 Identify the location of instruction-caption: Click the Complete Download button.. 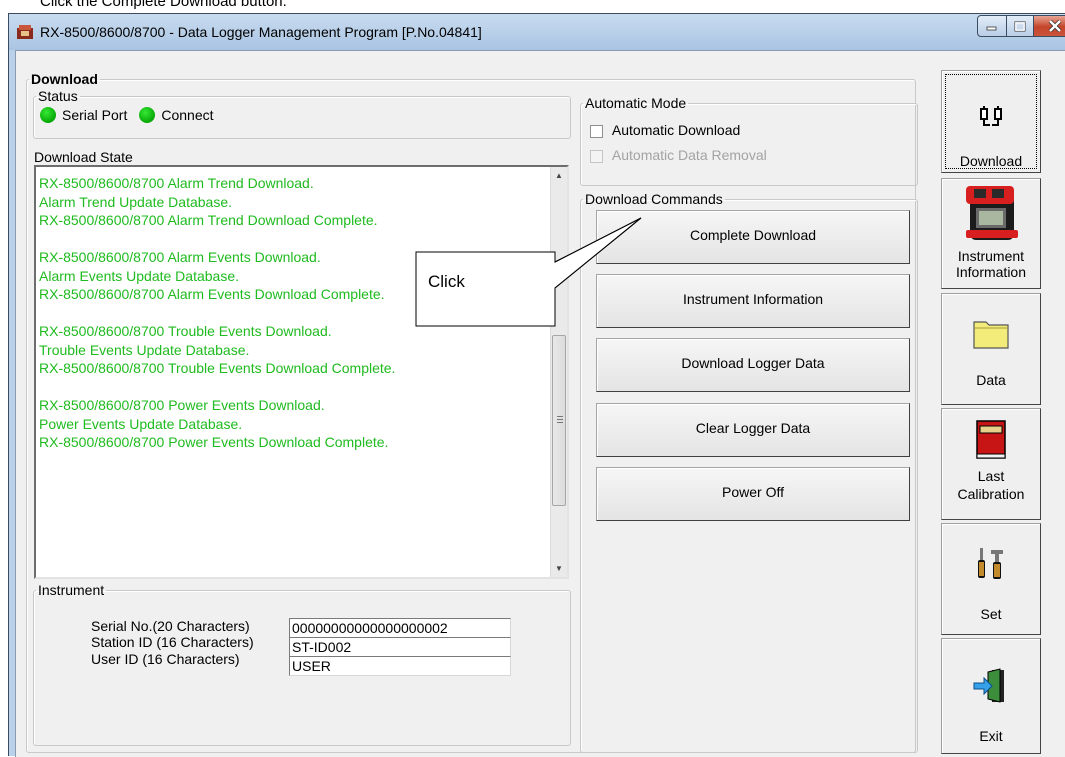
(163, 5).